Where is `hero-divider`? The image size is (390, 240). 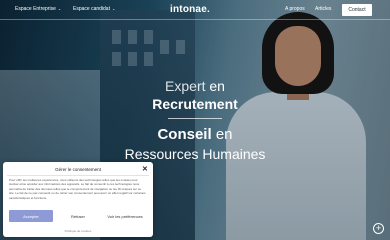
hero-divider is located at coordinates (195, 118).